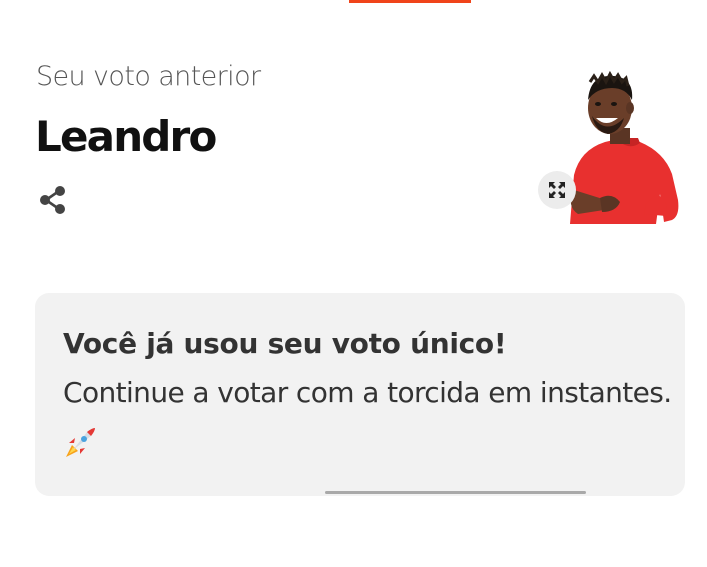  Describe the element at coordinates (80, 443) in the screenshot. I see `rocket-icon` at that location.